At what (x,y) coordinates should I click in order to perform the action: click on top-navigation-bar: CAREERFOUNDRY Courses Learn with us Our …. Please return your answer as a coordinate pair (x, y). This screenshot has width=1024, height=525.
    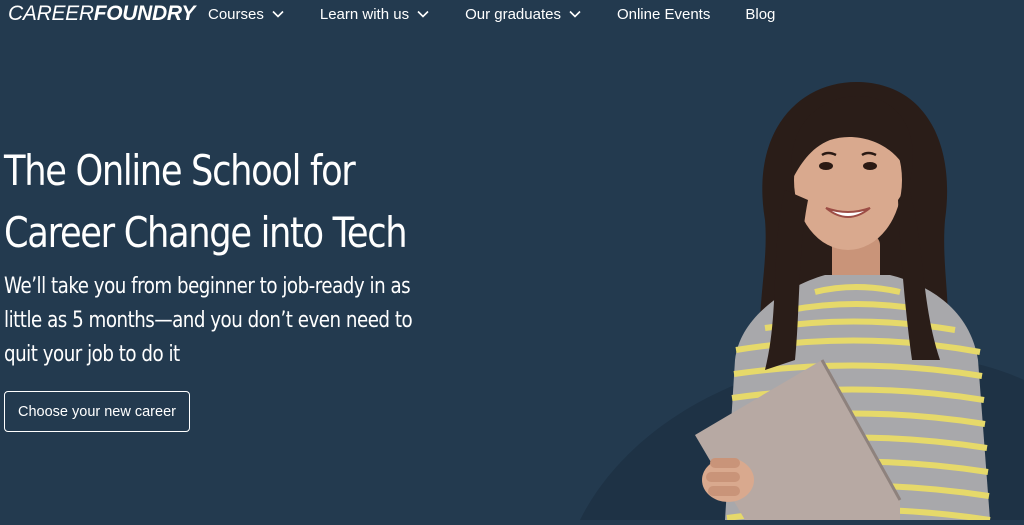
    Looking at the image, I should click on (512, 15).